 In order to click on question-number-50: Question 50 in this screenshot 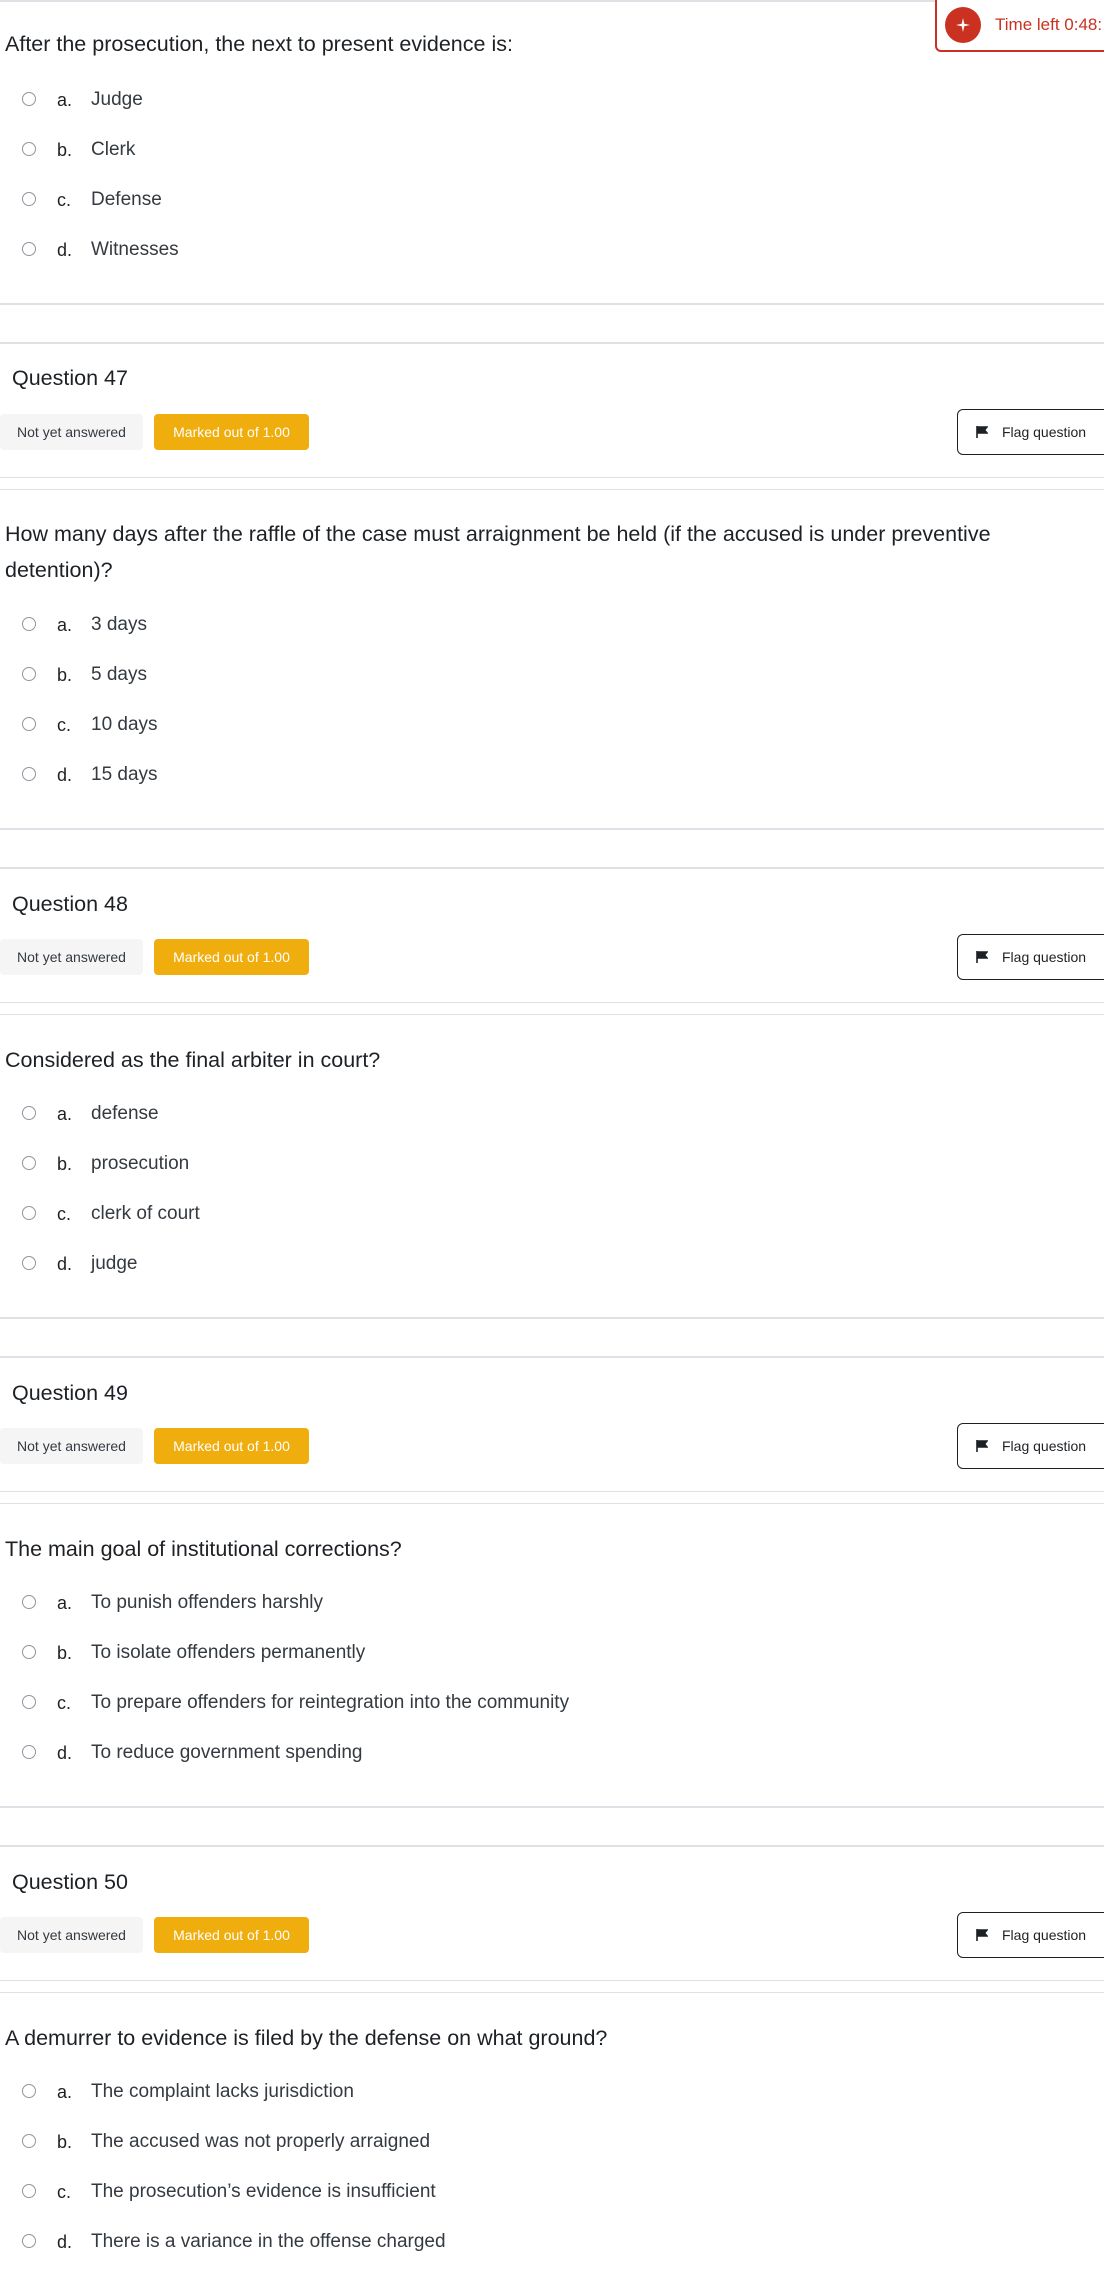, I will do `click(70, 1882)`.